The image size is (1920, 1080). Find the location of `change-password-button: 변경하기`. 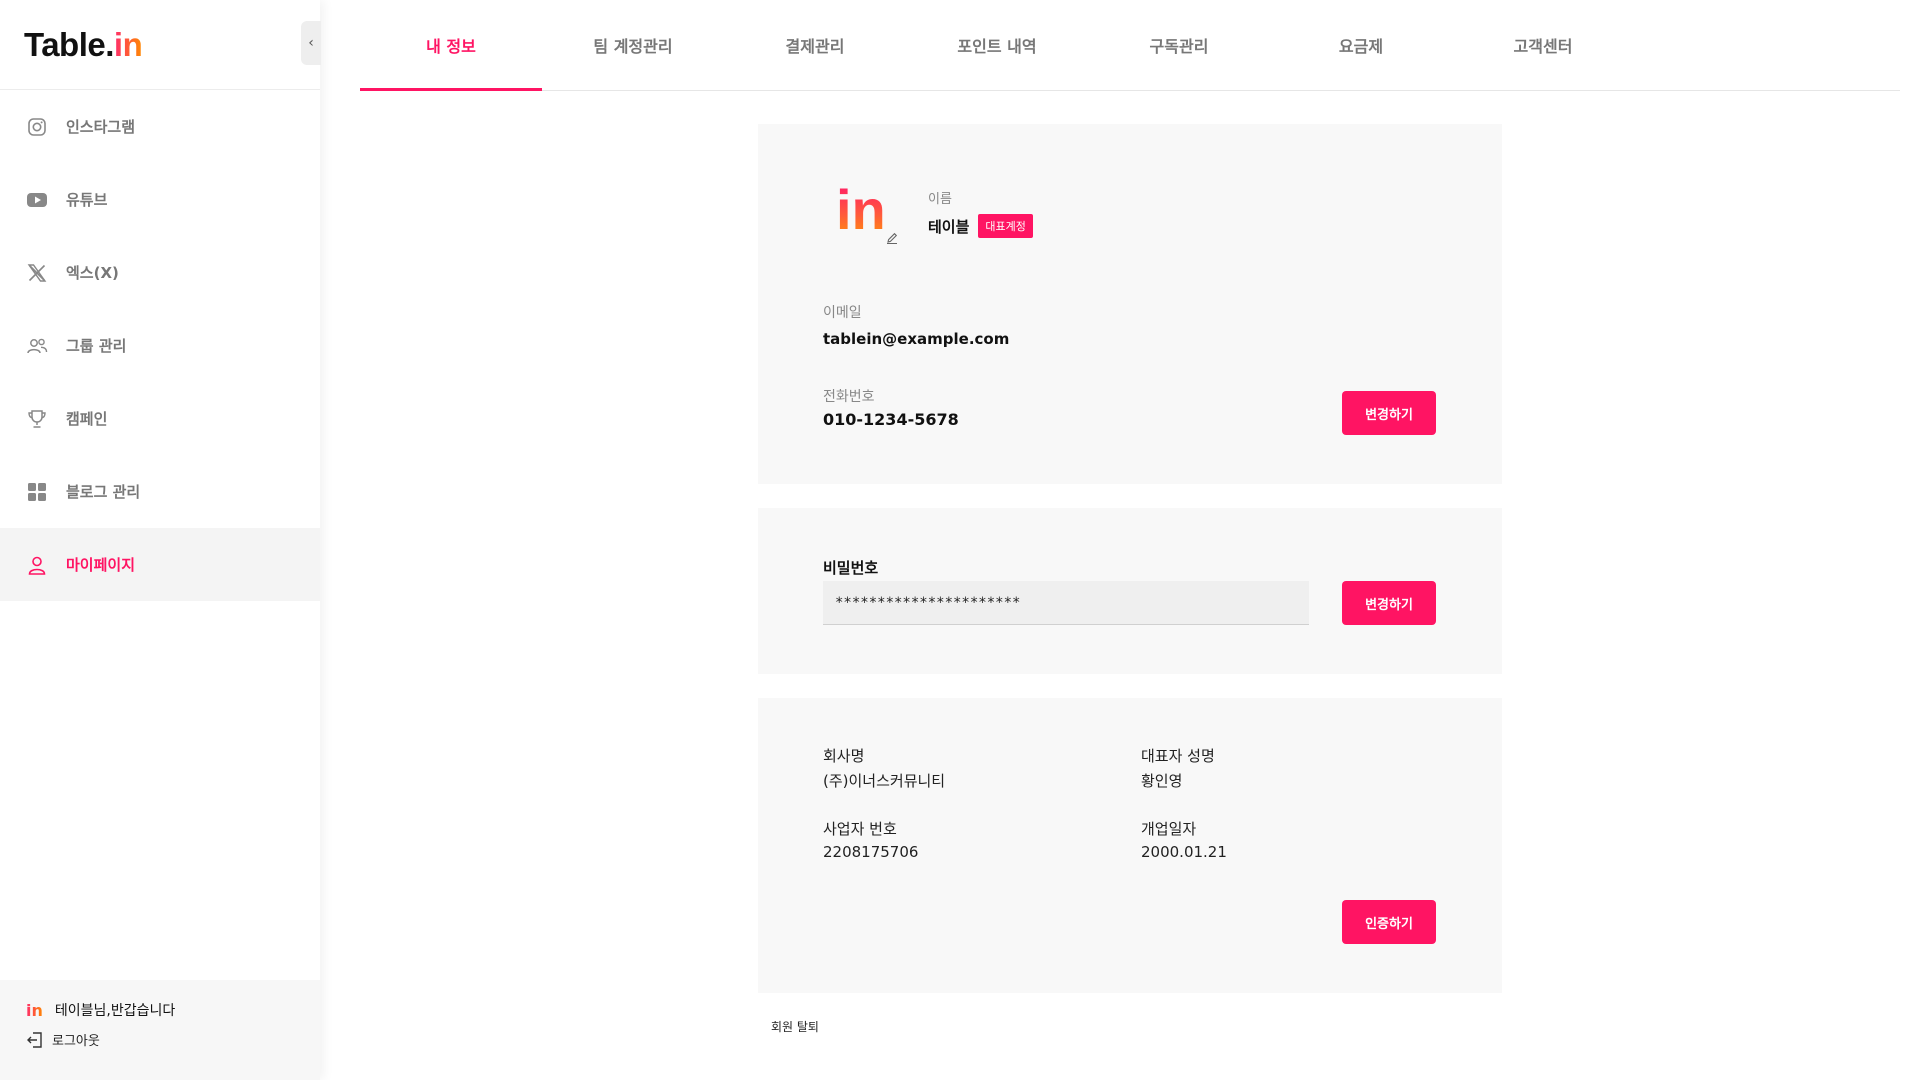

change-password-button: 변경하기 is located at coordinates (1389, 603).